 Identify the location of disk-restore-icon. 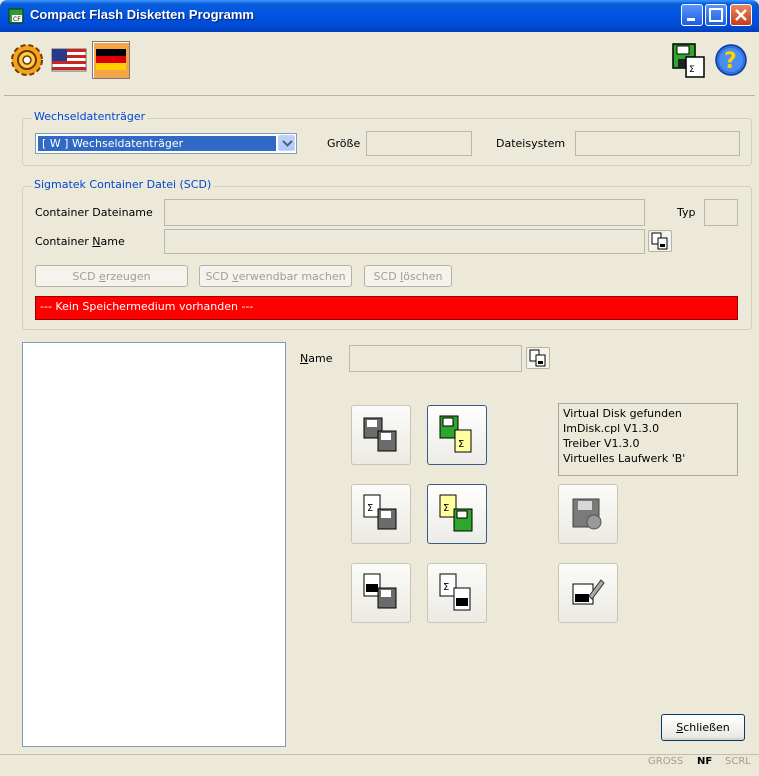
(380, 591).